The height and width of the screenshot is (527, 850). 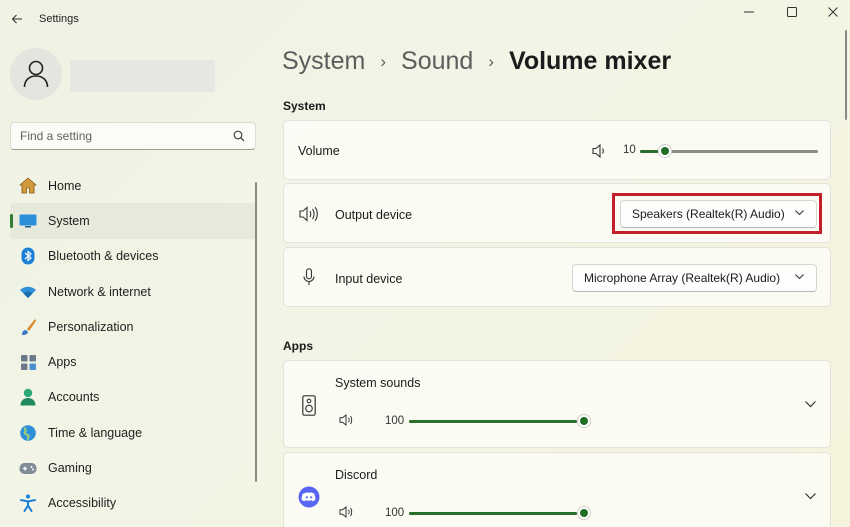 I want to click on apps-icon, so click(x=28, y=362).